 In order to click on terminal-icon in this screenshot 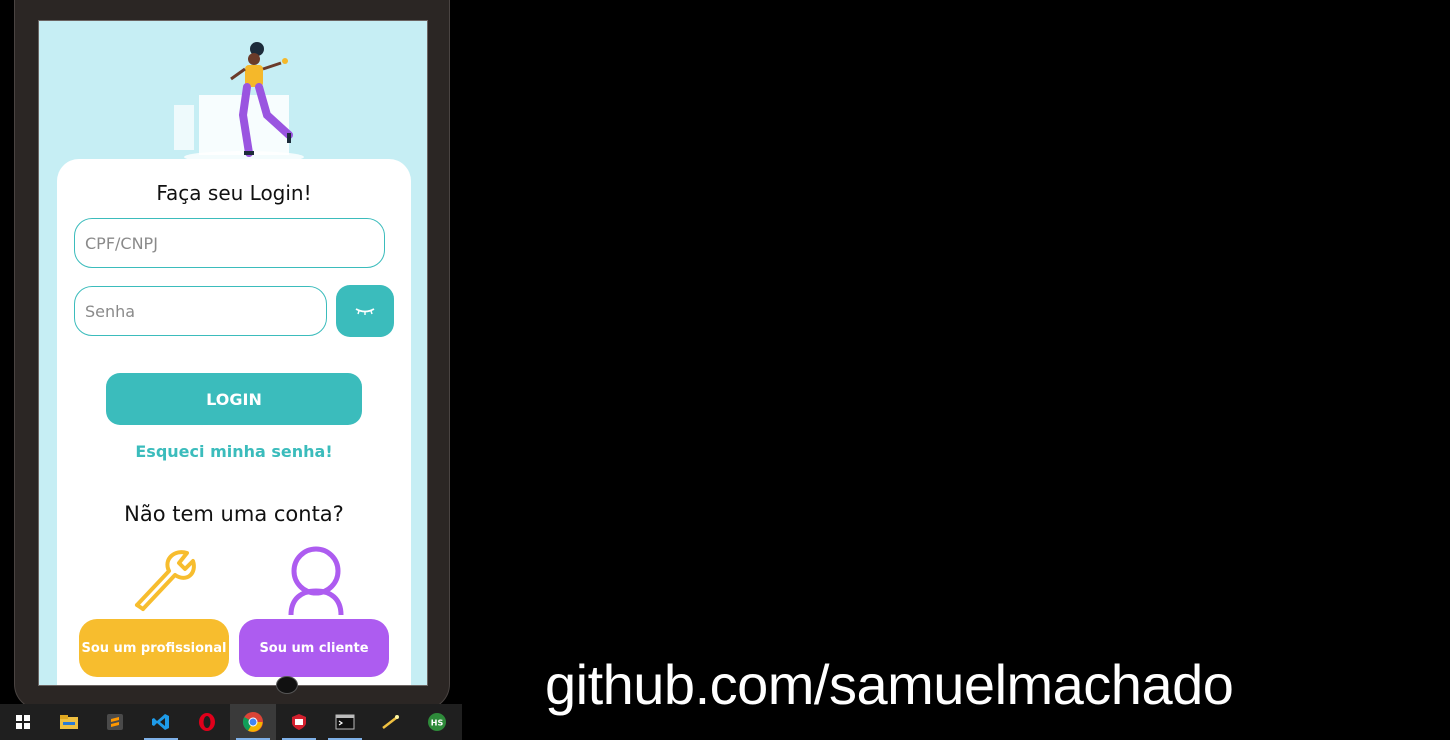, I will do `click(345, 722)`.